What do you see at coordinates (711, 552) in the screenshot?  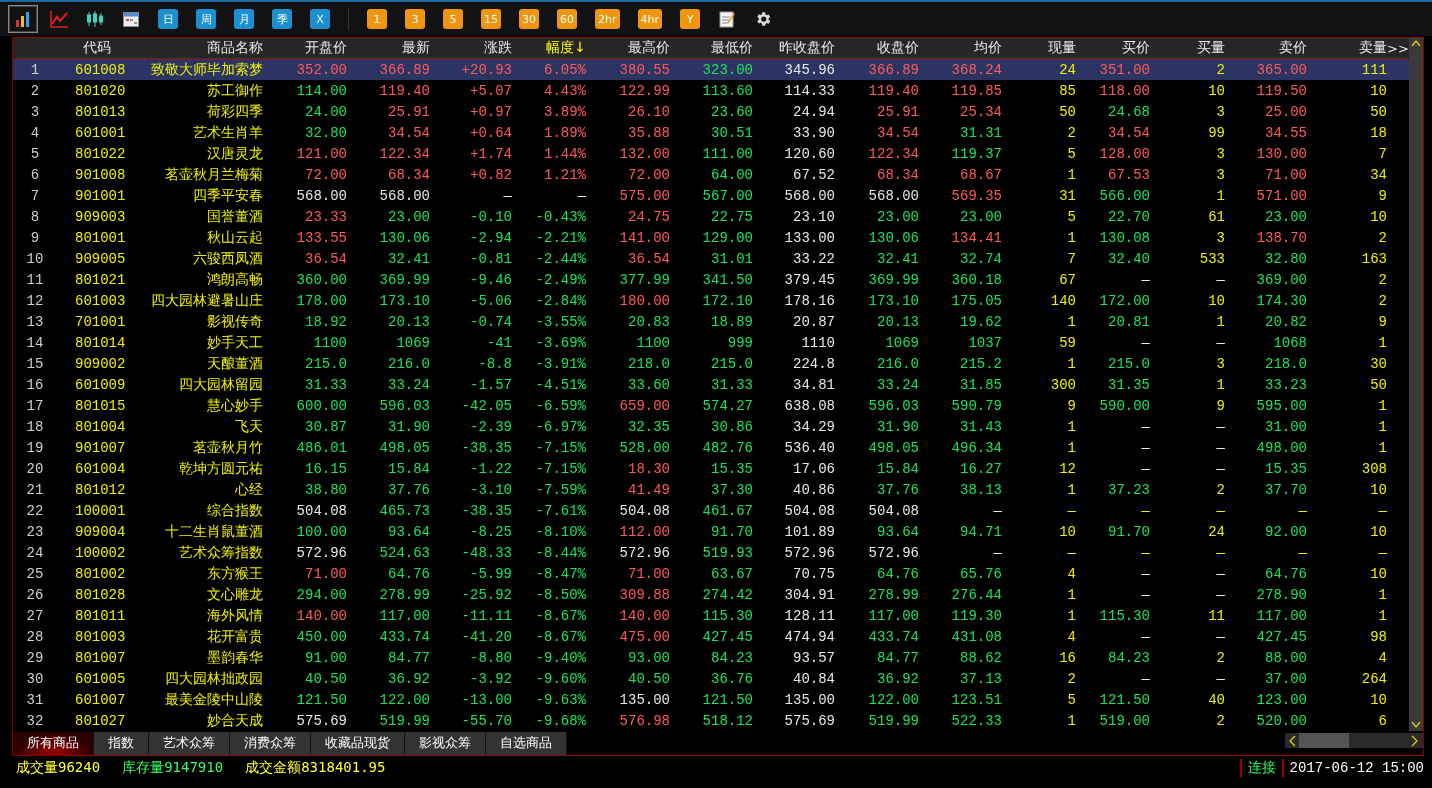 I see `table-row: 24 100002 艺术众筹指数 572.96 524.63 -48.33 -8.44% 572.96 519.93 572.96 572.96 — — — — — —` at bounding box center [711, 552].